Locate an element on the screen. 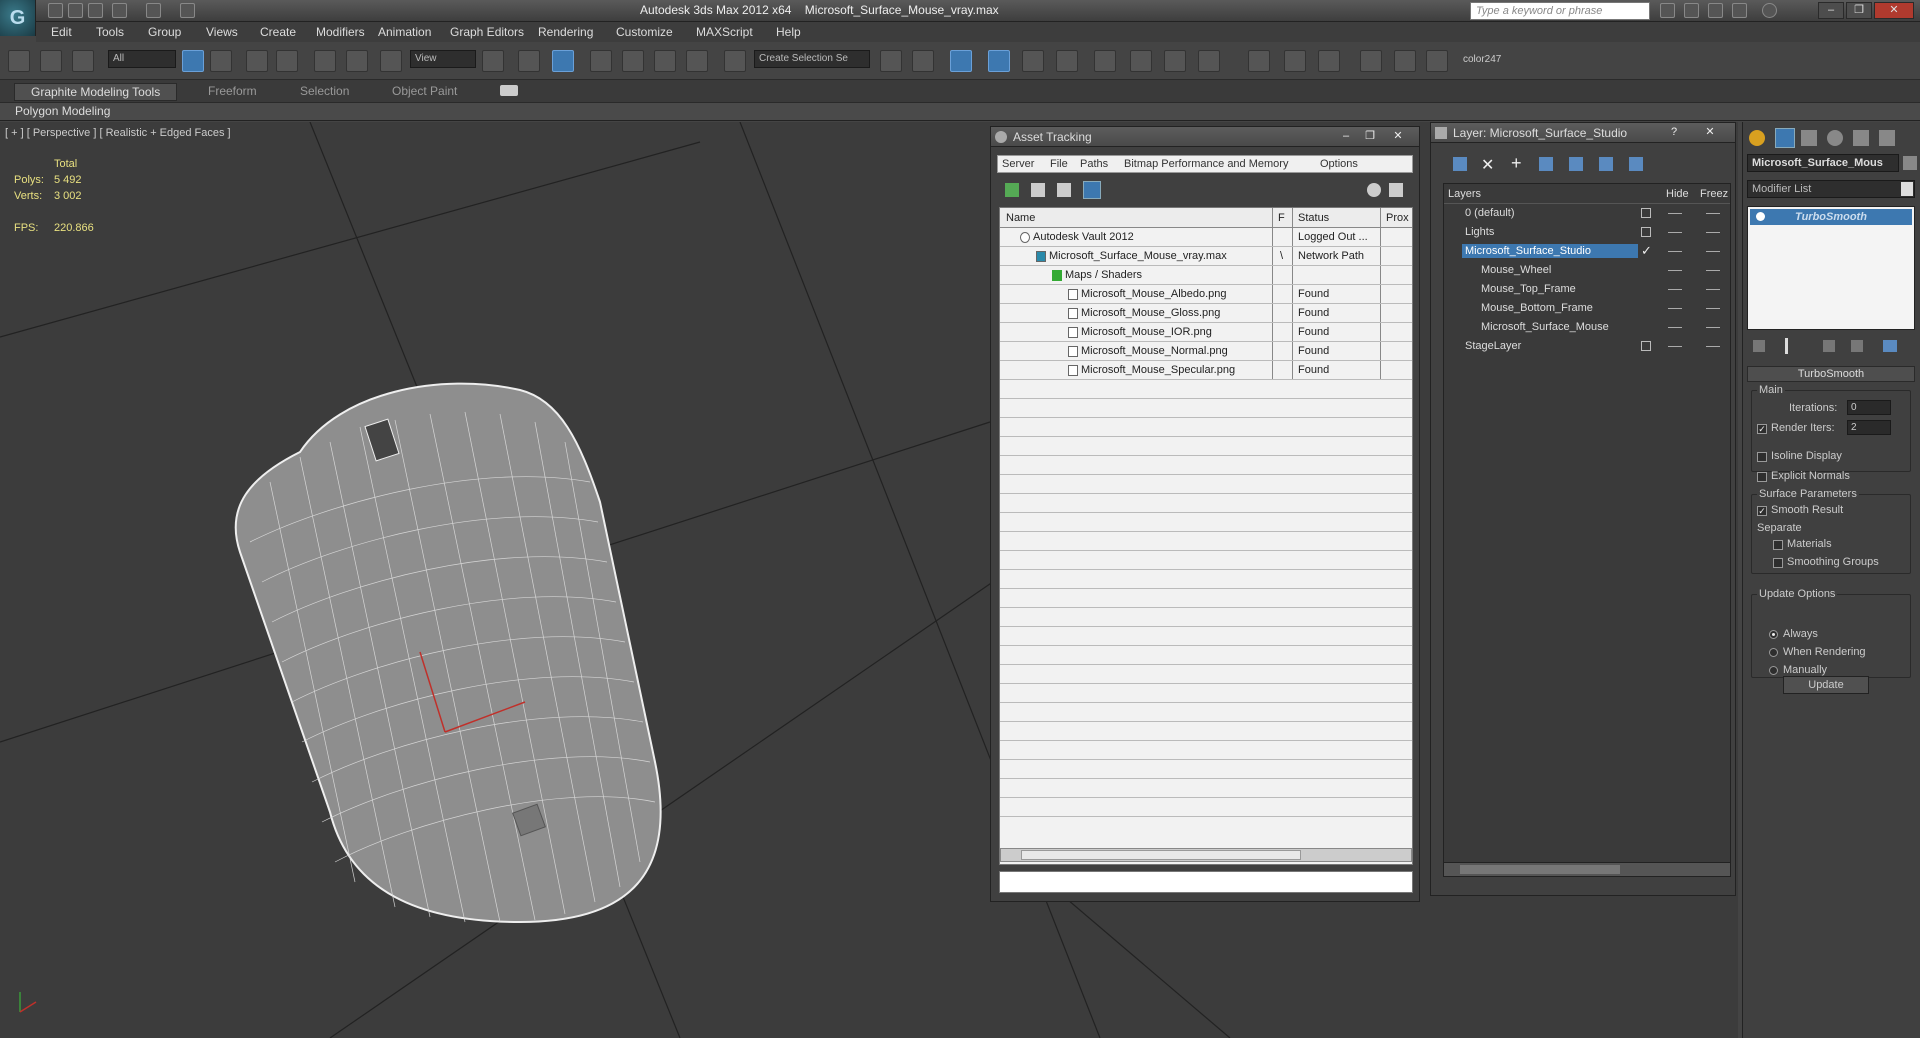 The height and width of the screenshot is (1038, 1920). scale-icon is located at coordinates (391, 61).